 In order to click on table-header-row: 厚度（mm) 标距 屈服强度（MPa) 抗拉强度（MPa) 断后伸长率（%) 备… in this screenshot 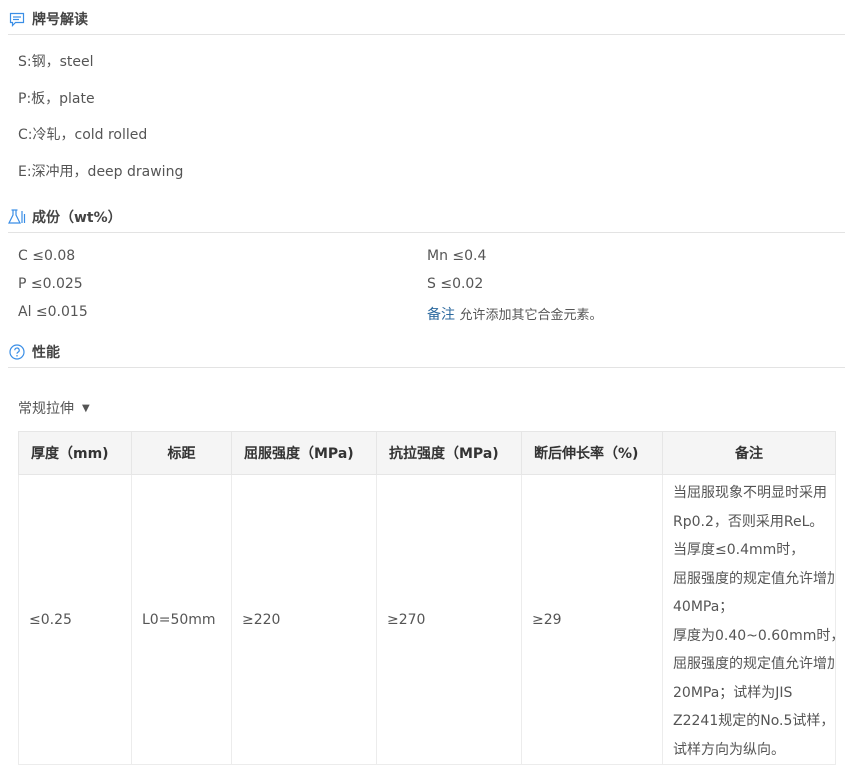, I will do `click(427, 453)`.